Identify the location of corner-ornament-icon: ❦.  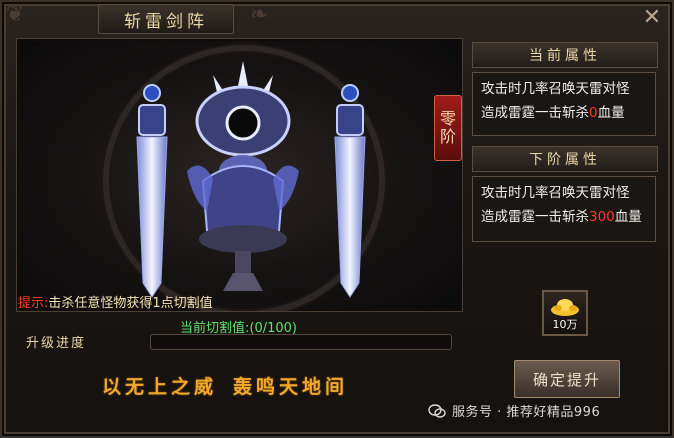
(15, 14).